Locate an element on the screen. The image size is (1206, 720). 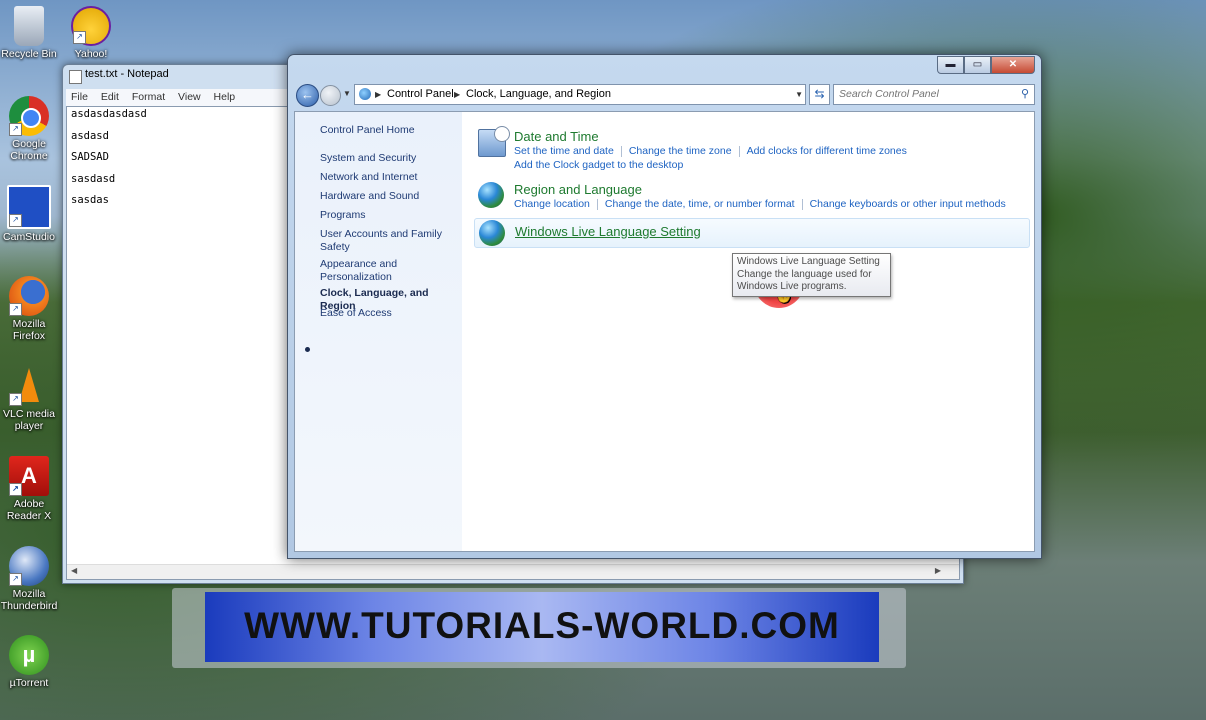
desktop-icon-adobe-reader: A ↗ Adobe Reader X is located at coordinates (29, 489).